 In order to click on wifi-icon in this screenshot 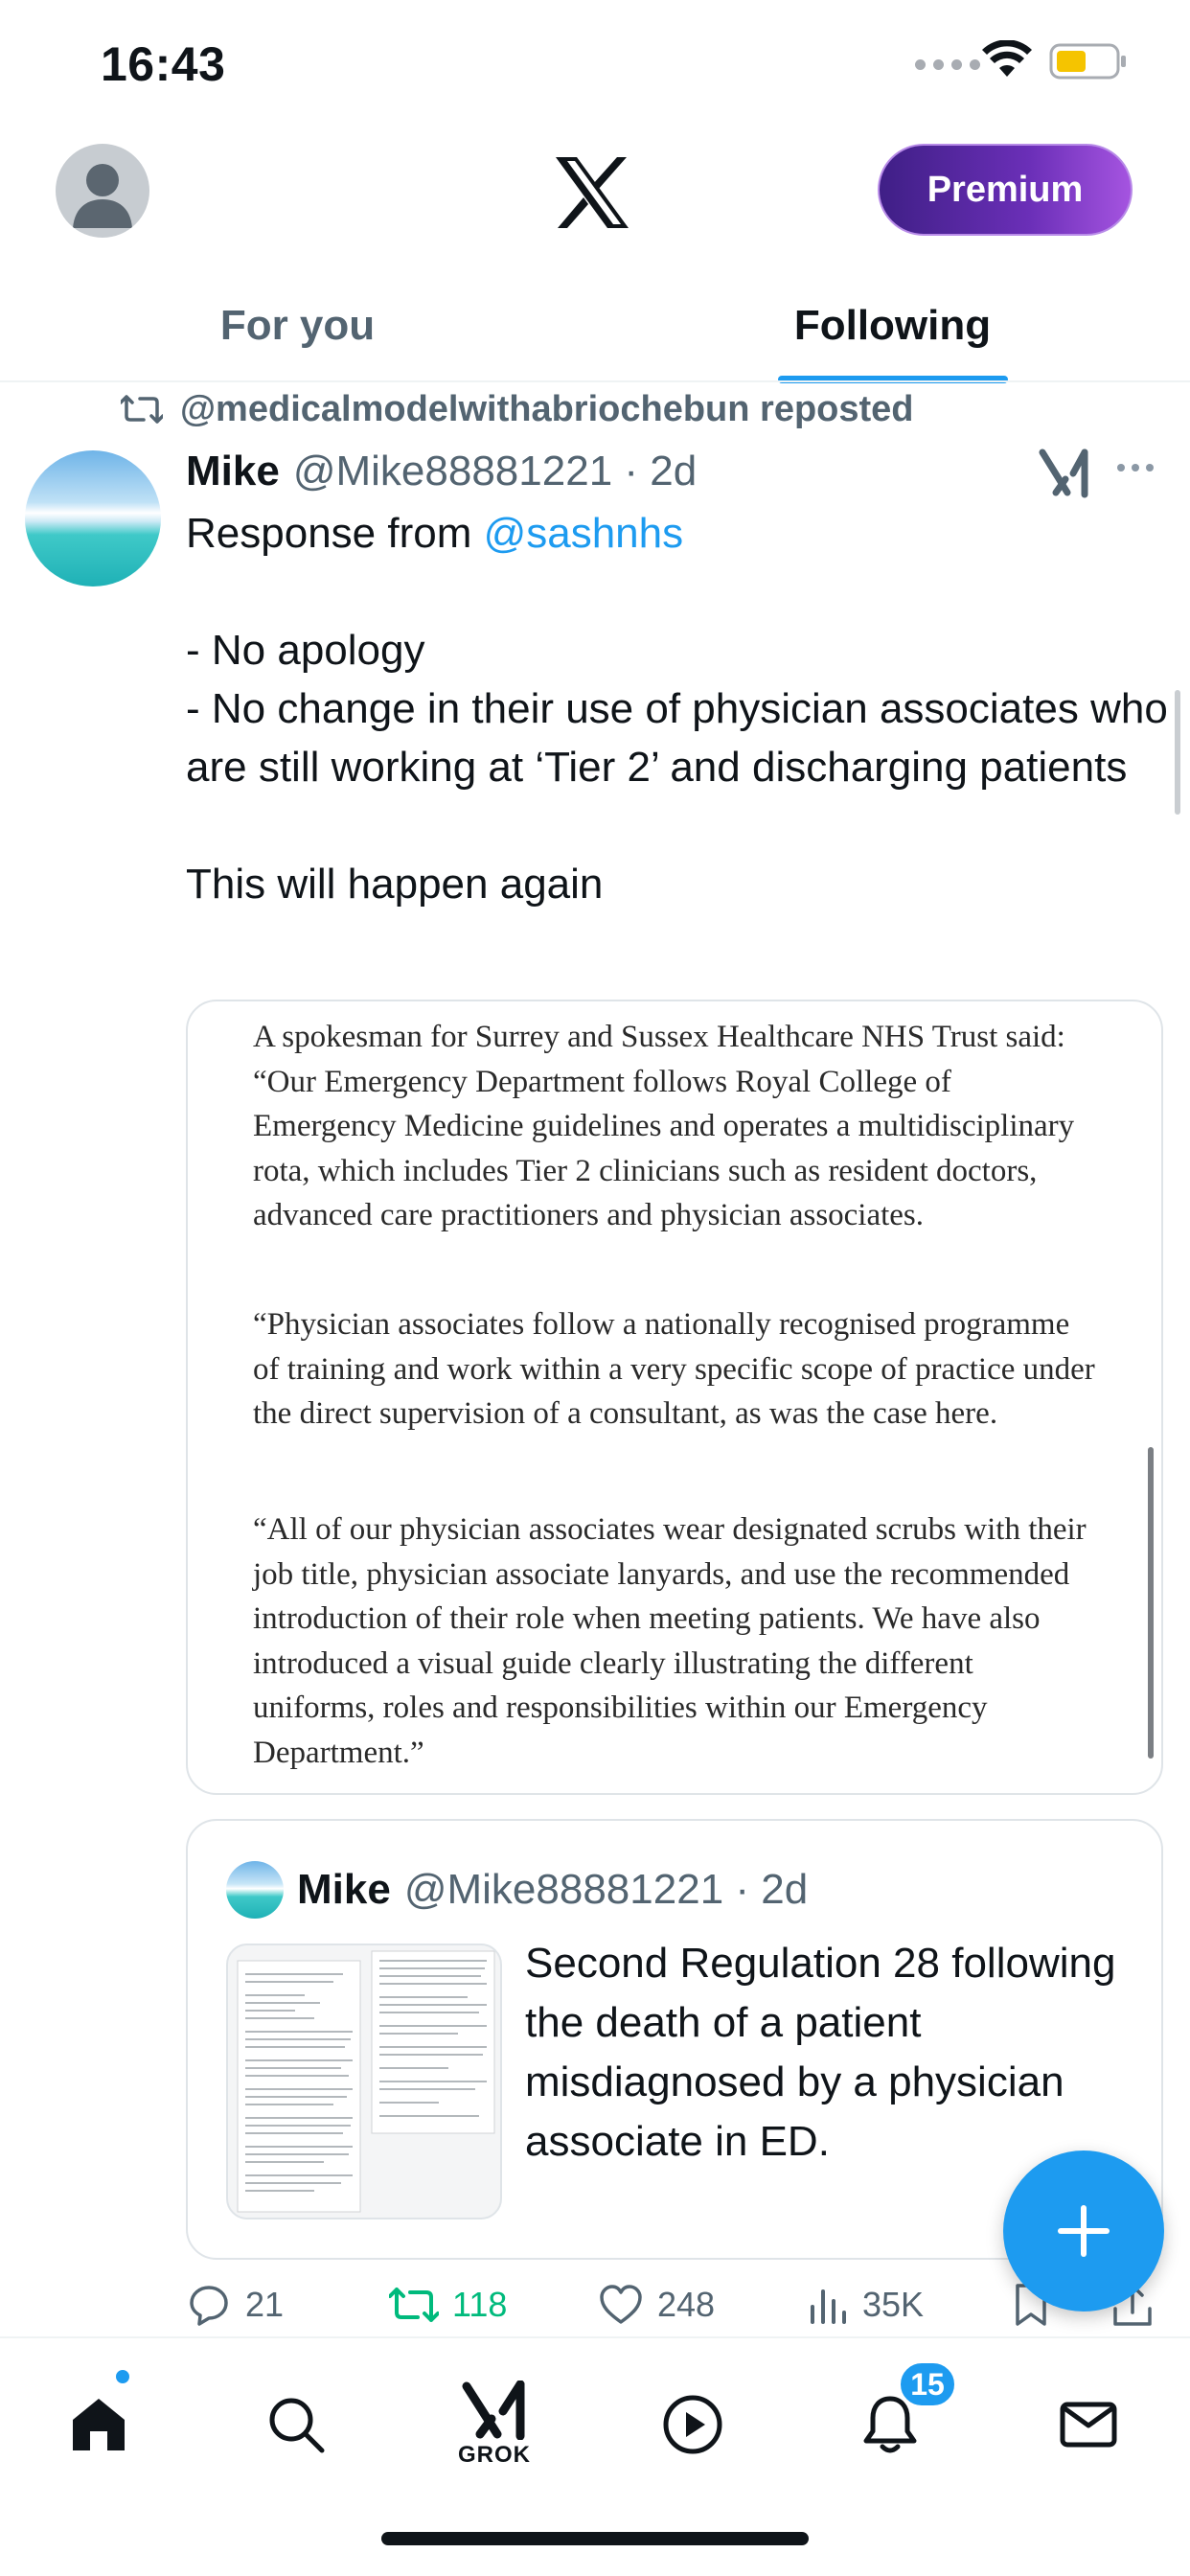, I will do `click(1007, 58)`.